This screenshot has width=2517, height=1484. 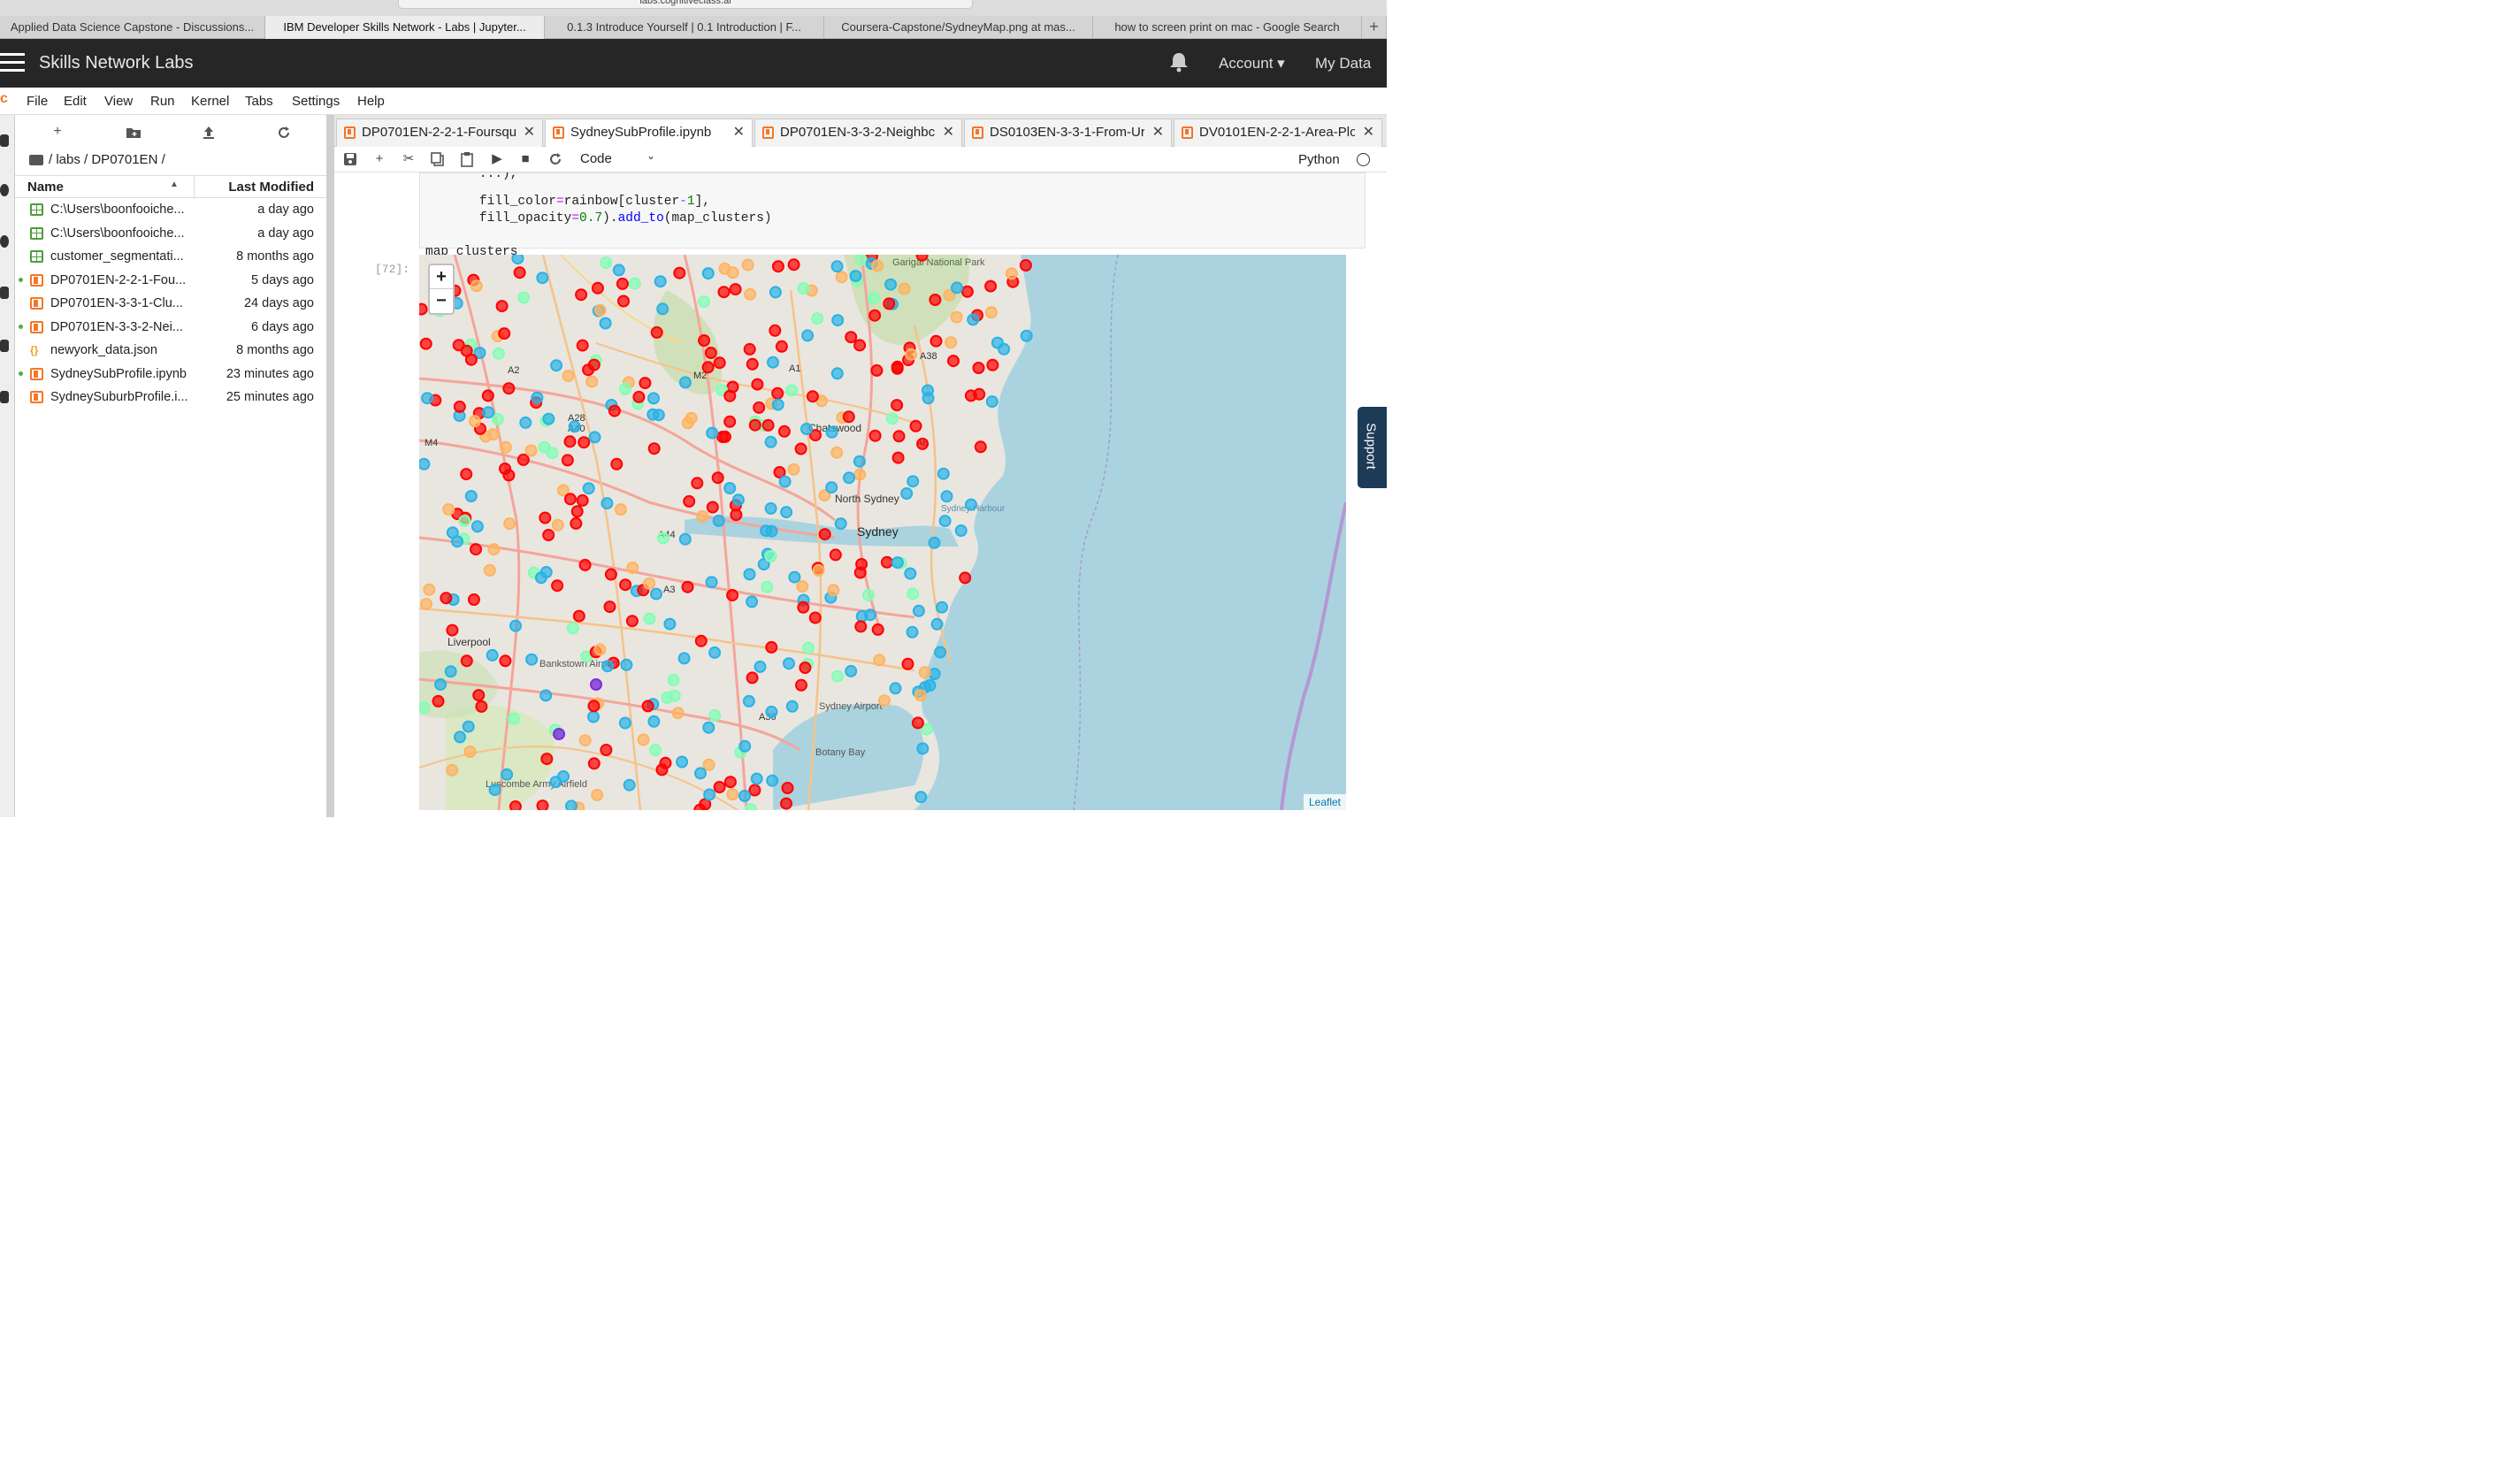 I want to click on notebook-tab: DV0101EN-2-2-1-Area-Plo ✕, so click(x=1278, y=133).